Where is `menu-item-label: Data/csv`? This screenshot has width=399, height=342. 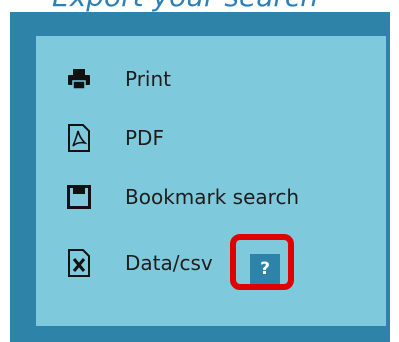 menu-item-label: Data/csv is located at coordinates (169, 263).